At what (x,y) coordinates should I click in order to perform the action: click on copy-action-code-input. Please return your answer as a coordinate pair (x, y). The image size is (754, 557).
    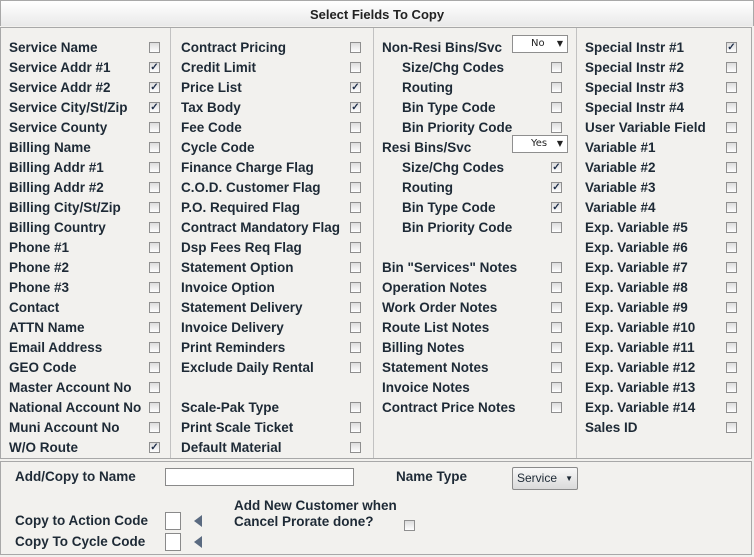
    Looking at the image, I should click on (173, 521).